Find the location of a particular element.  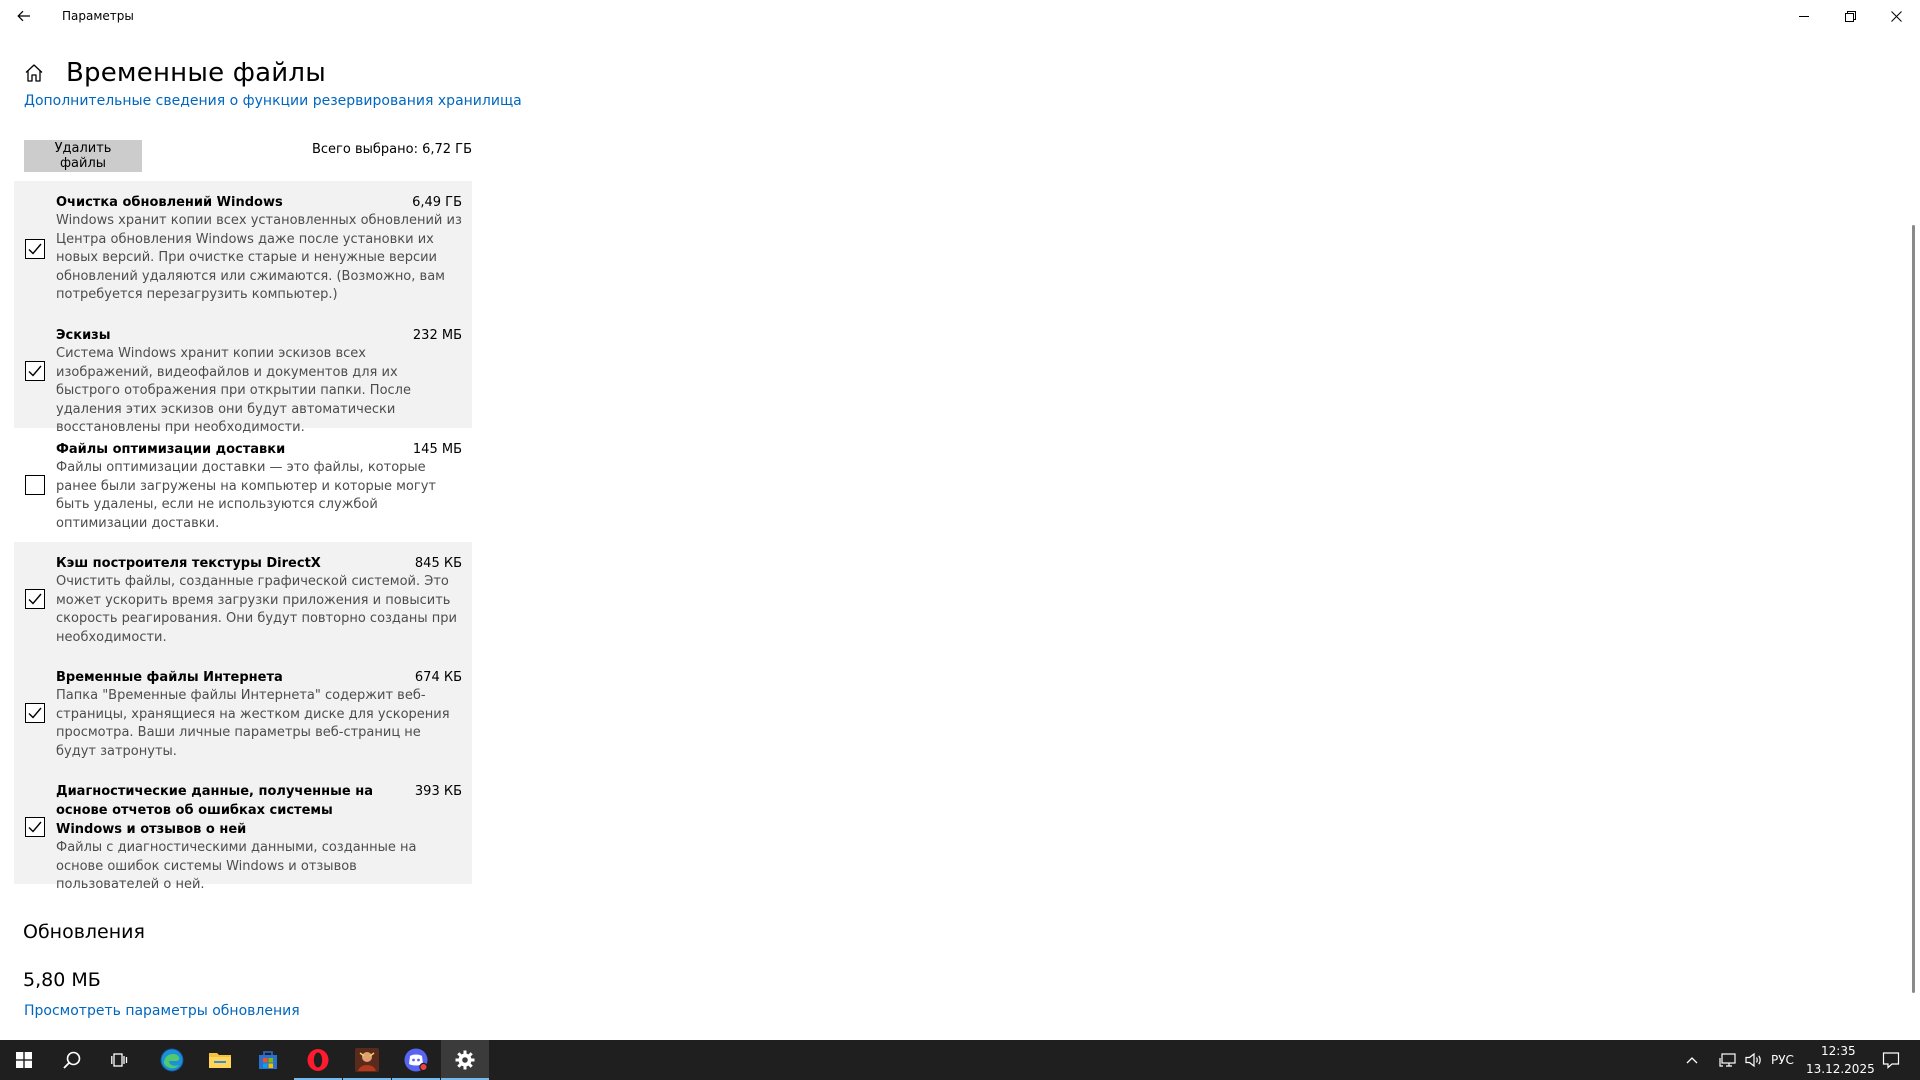

updates-size: 5,80 МБ is located at coordinates (62, 980).